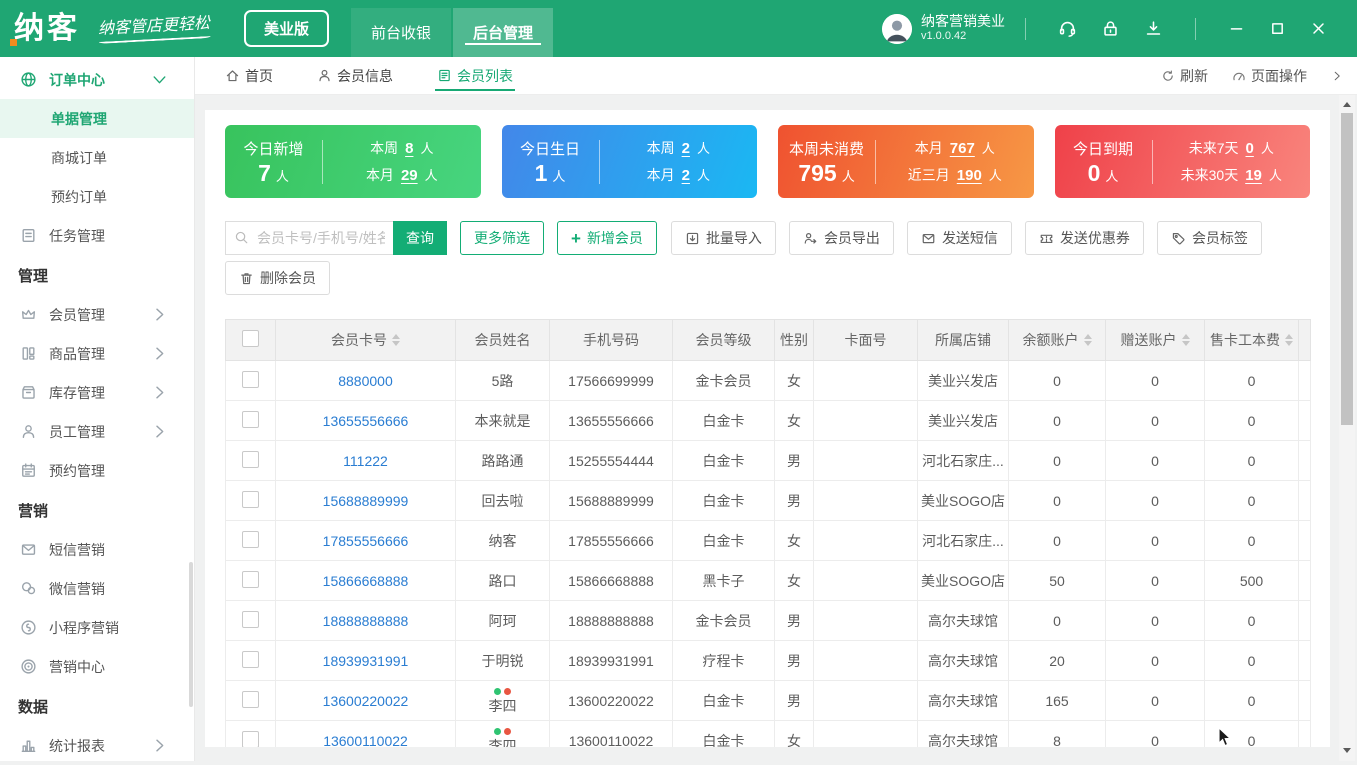 The height and width of the screenshot is (765, 1357). I want to click on stat-detail-unit: 人, so click(995, 175).